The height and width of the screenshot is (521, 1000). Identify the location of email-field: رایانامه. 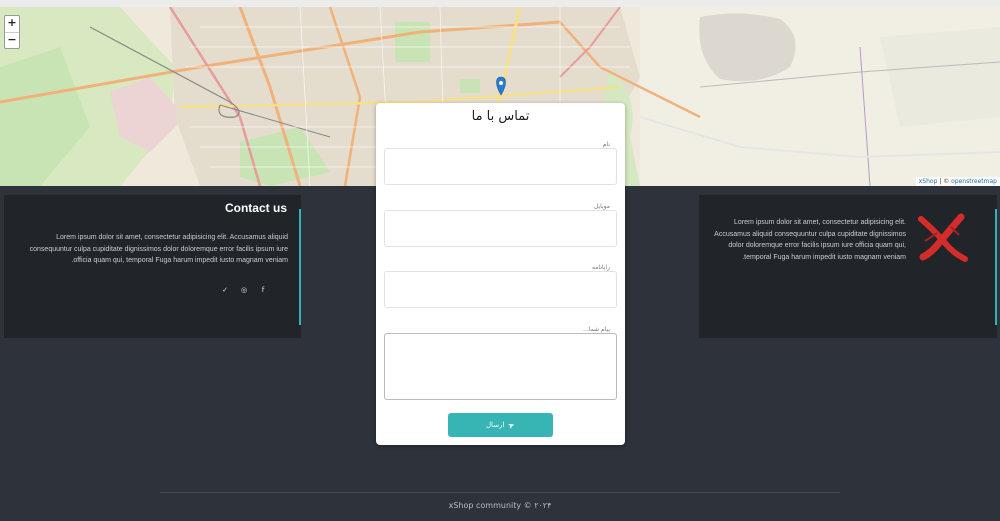
(500, 286).